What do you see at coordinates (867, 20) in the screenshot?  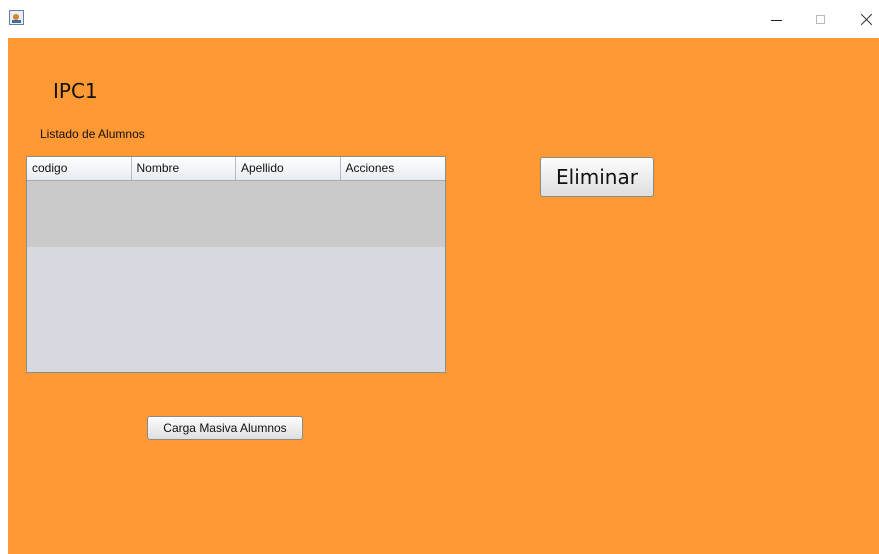 I see `close-icon` at bounding box center [867, 20].